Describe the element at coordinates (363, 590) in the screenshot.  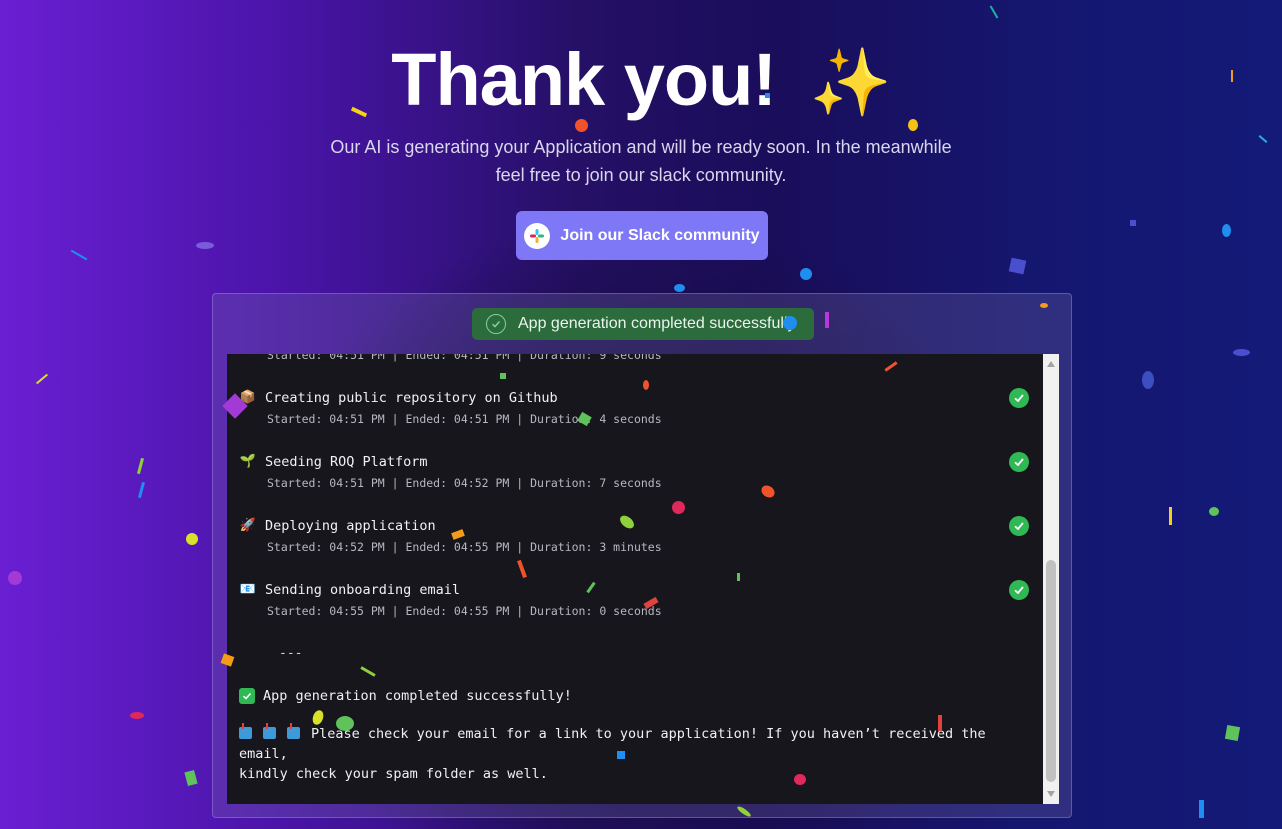
I see `step-title: Sending onboarding email` at that location.